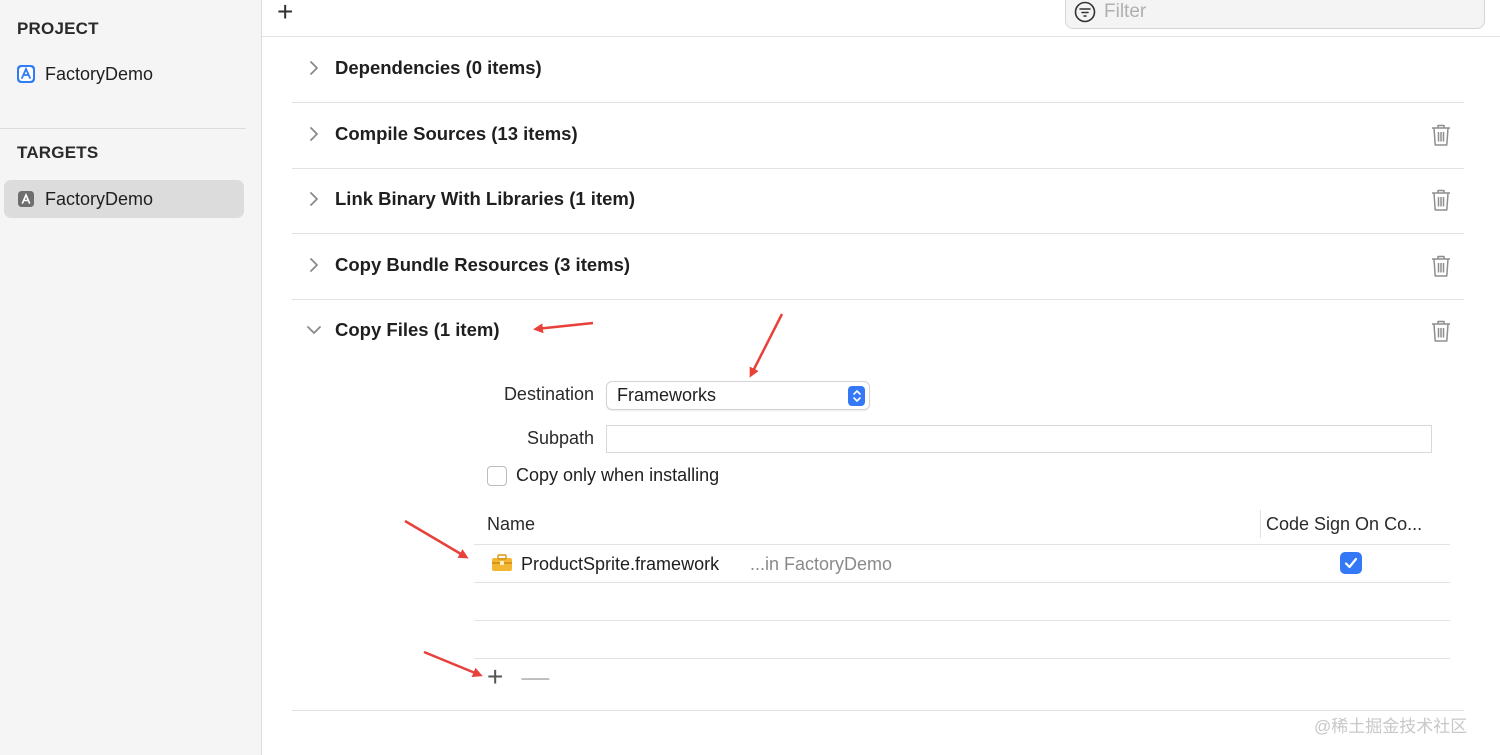  I want to click on phase-copy-files: Copy Files (1 item), so click(878, 331).